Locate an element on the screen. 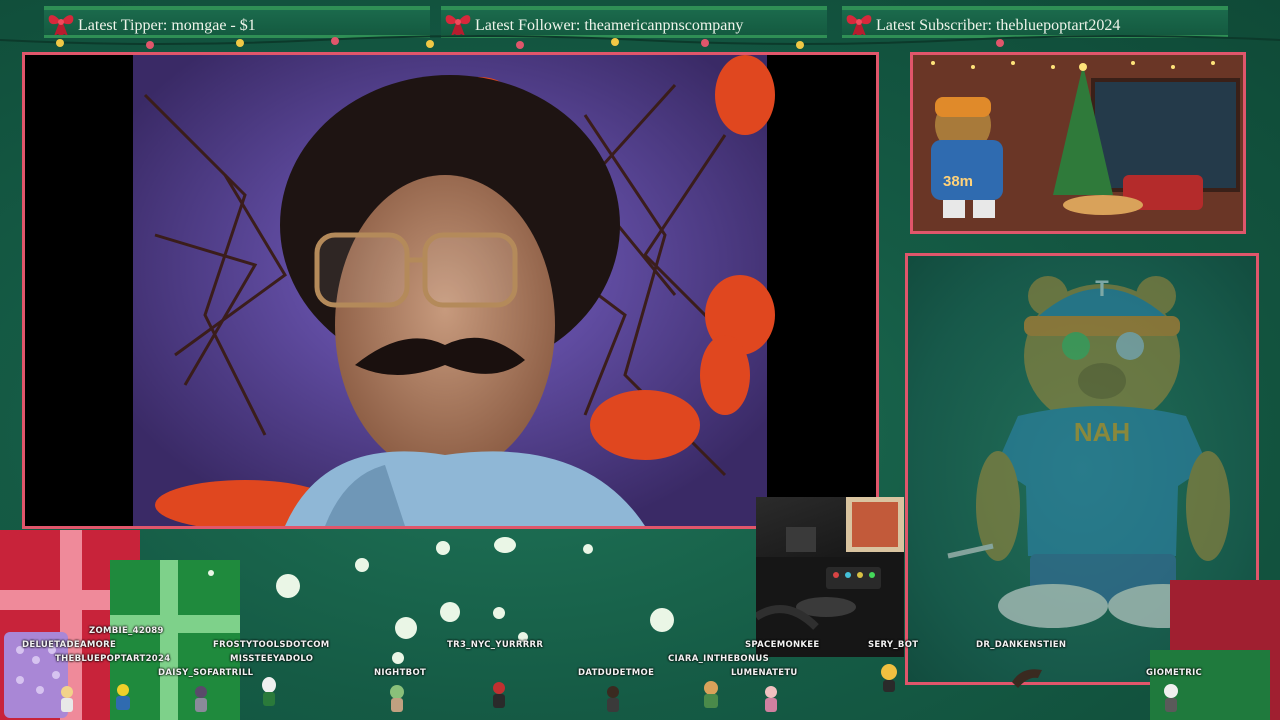 The width and height of the screenshot is (1280, 720). camera-badge: 38m is located at coordinates (958, 181).